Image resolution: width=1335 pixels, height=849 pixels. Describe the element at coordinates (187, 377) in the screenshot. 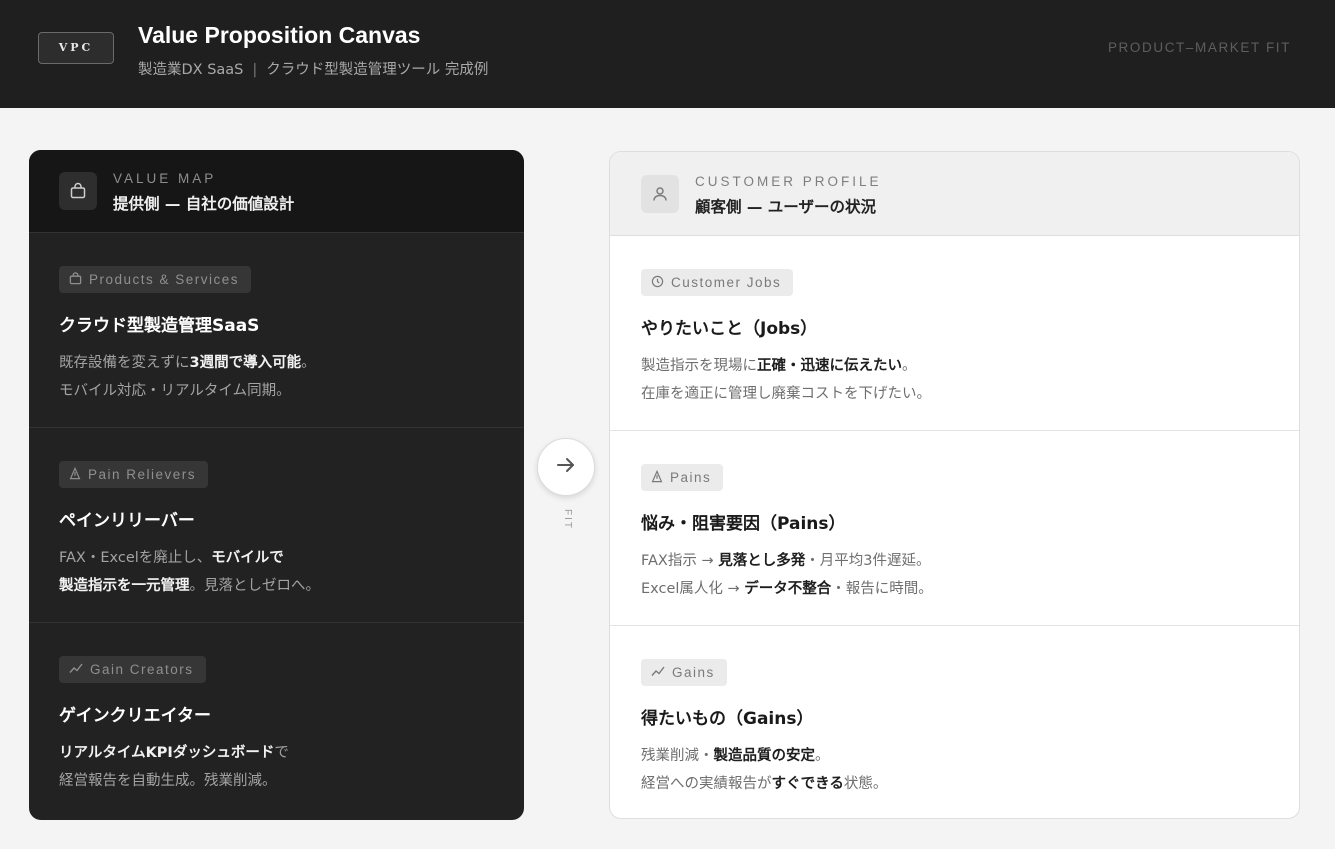

I see `section-body: 既存設備を変えずに3週間で導入可能。 モバイル対応・リアルタイム同期。` at that location.